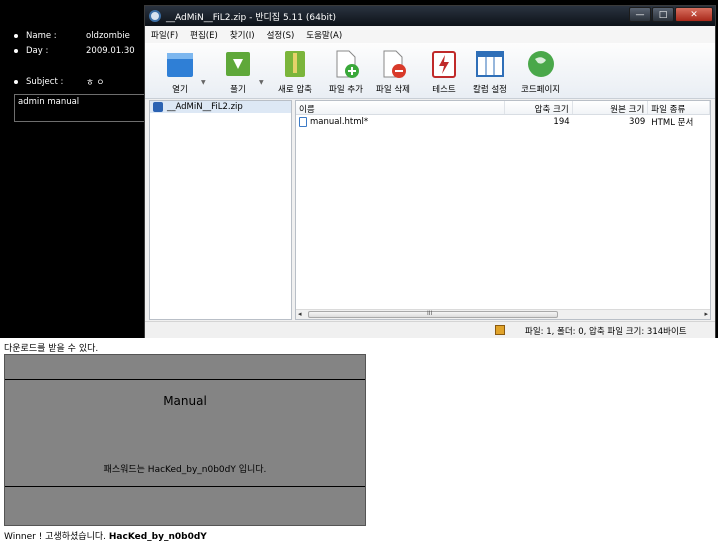  I want to click on menu-edit: 편집(E), so click(204, 35).